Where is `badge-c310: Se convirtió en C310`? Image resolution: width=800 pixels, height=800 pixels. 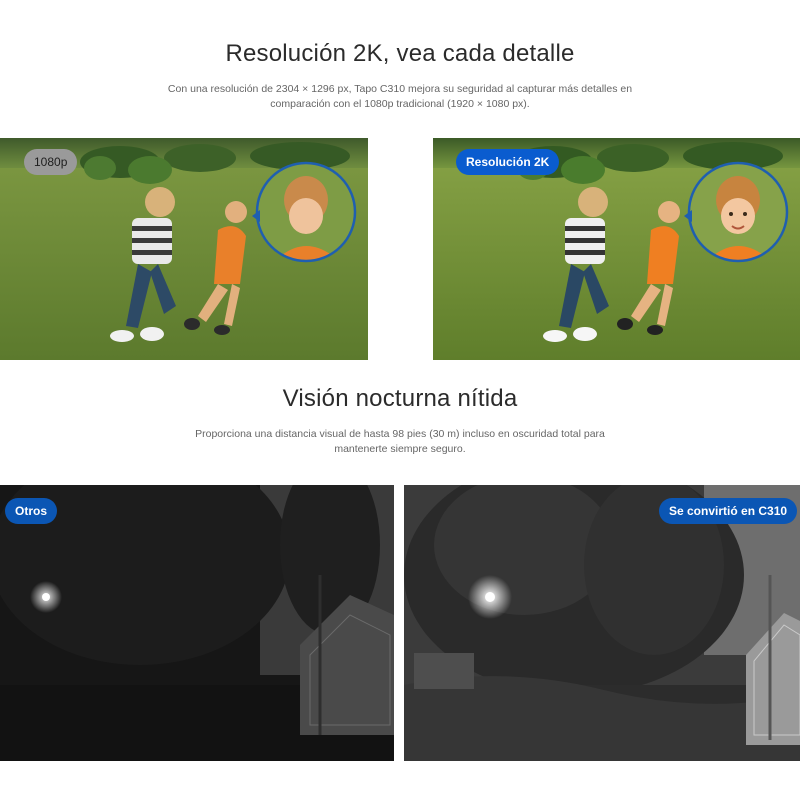 badge-c310: Se convirtió en C310 is located at coordinates (728, 511).